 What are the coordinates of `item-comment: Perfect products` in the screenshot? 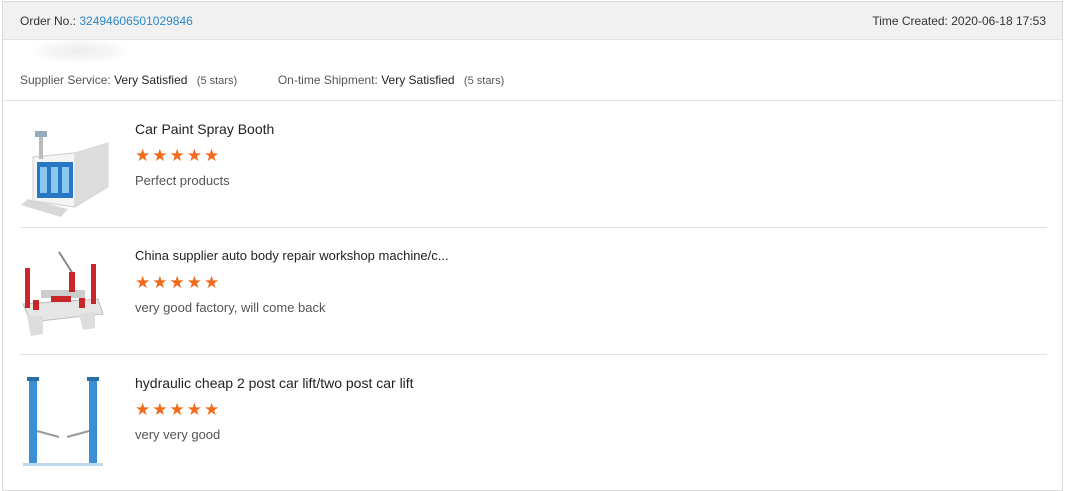 It's located at (182, 180).